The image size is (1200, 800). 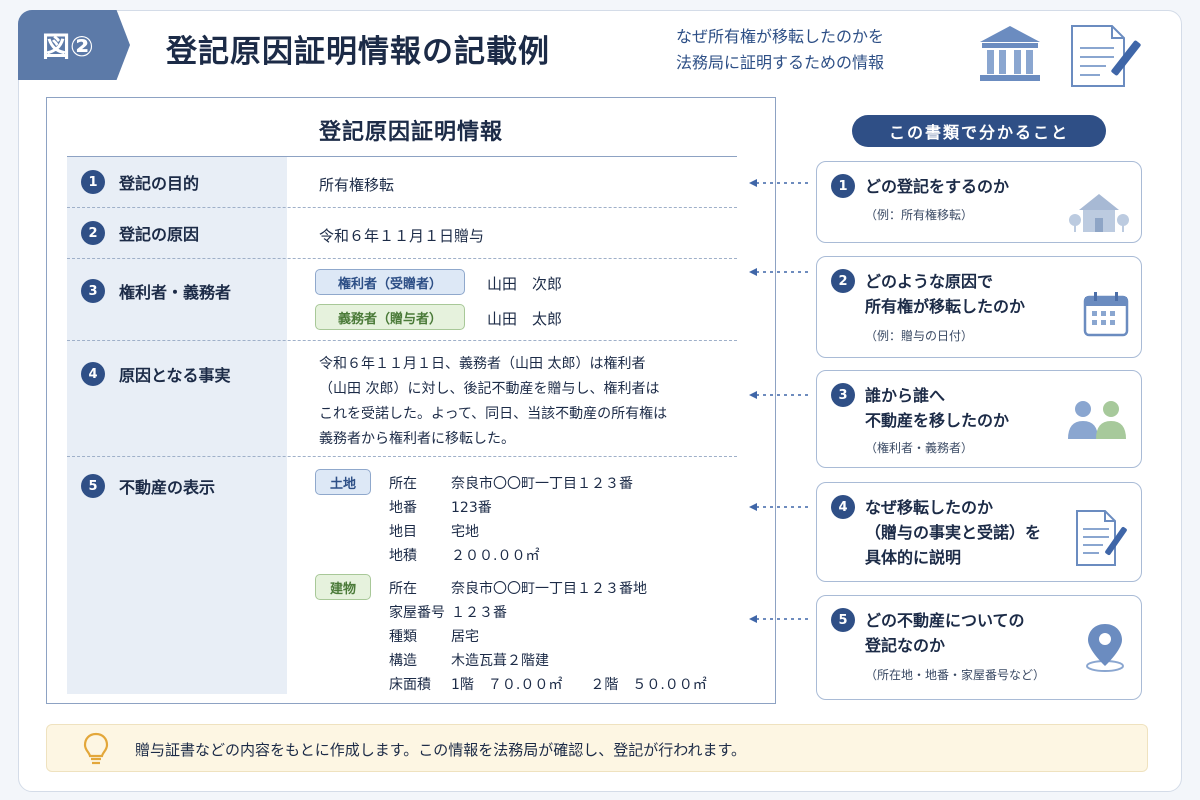 What do you see at coordinates (93, 182) in the screenshot?
I see `row-number: 1` at bounding box center [93, 182].